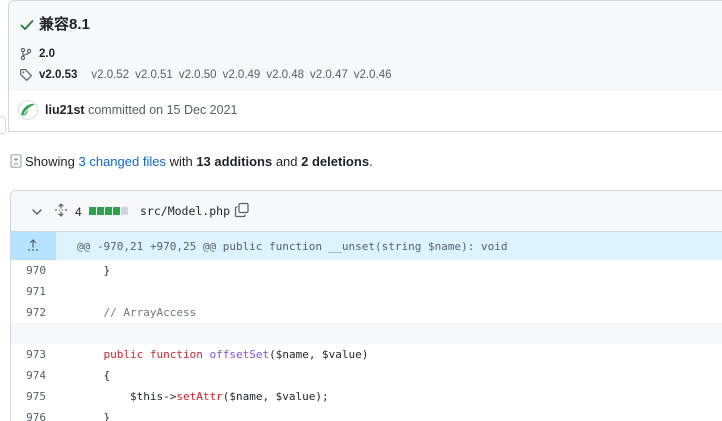  Describe the element at coordinates (26, 54) in the screenshot. I see `git-branch-icon` at that location.